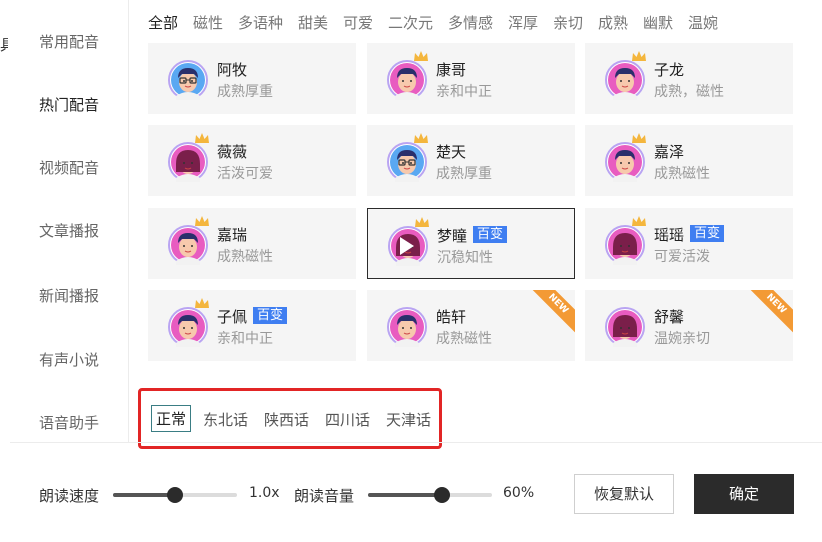 This screenshot has width=822, height=542. What do you see at coordinates (69, 496) in the screenshot?
I see `speed-label: 朗读速度` at bounding box center [69, 496].